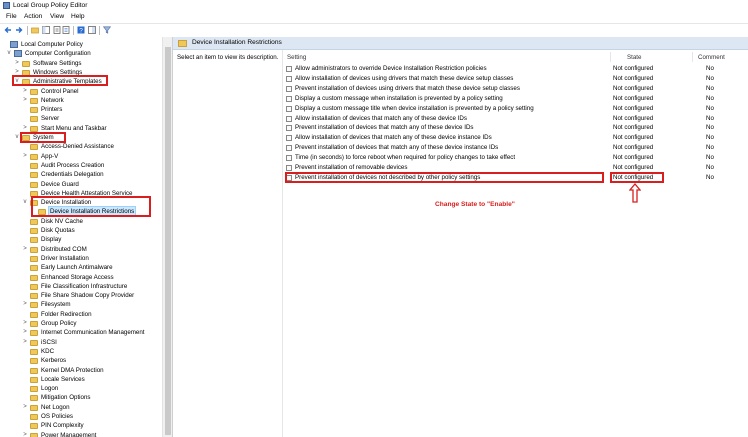  What do you see at coordinates (57, 16) in the screenshot?
I see `menu-view: View` at bounding box center [57, 16].